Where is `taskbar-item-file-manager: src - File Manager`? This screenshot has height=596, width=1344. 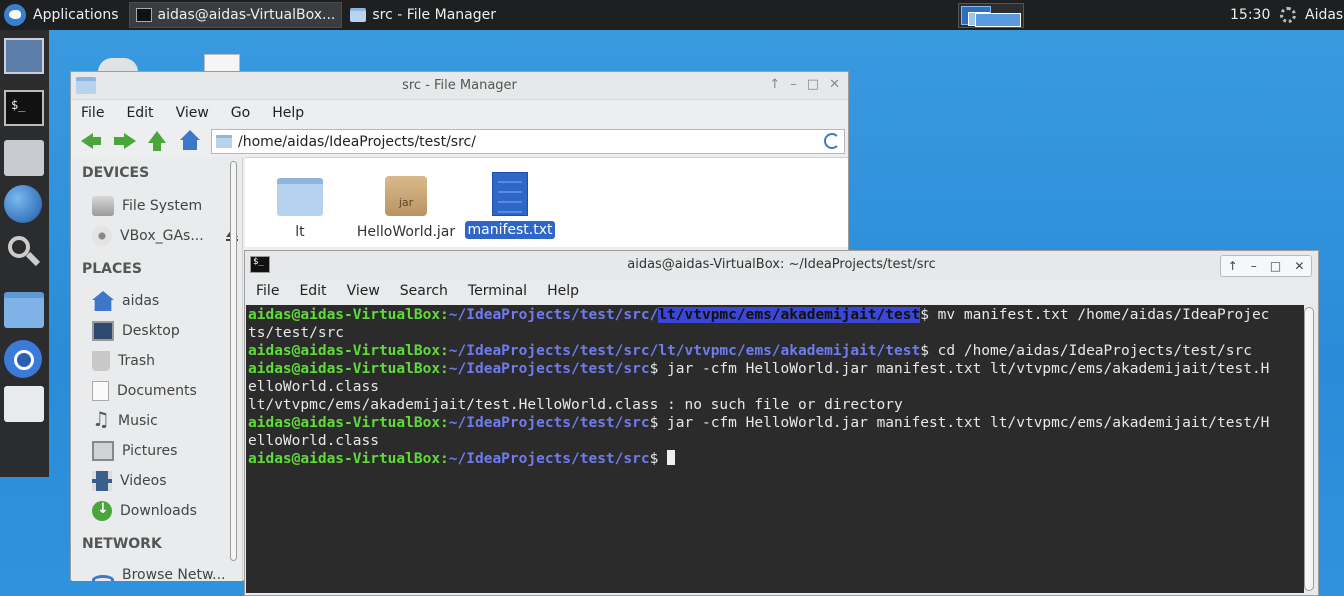
taskbar-item-file-manager: src - File Manager is located at coordinates (423, 15).